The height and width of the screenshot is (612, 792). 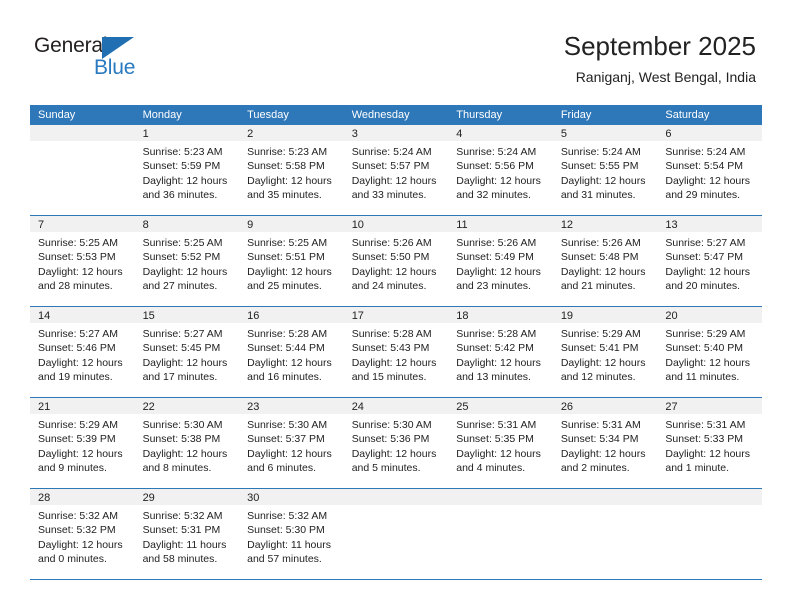 What do you see at coordinates (491, 467) in the screenshot?
I see `day-detail-line: and 4 minutes.` at bounding box center [491, 467].